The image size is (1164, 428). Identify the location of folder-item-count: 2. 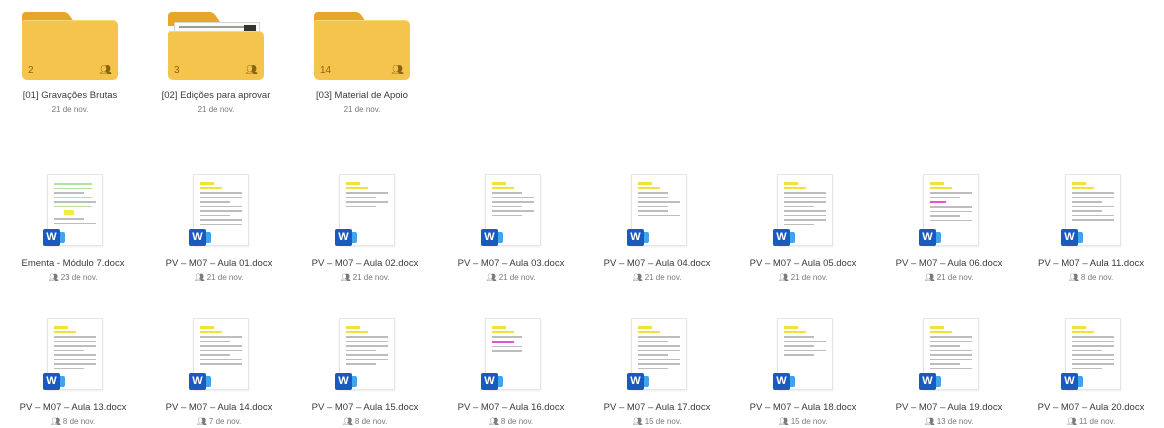
(31, 70).